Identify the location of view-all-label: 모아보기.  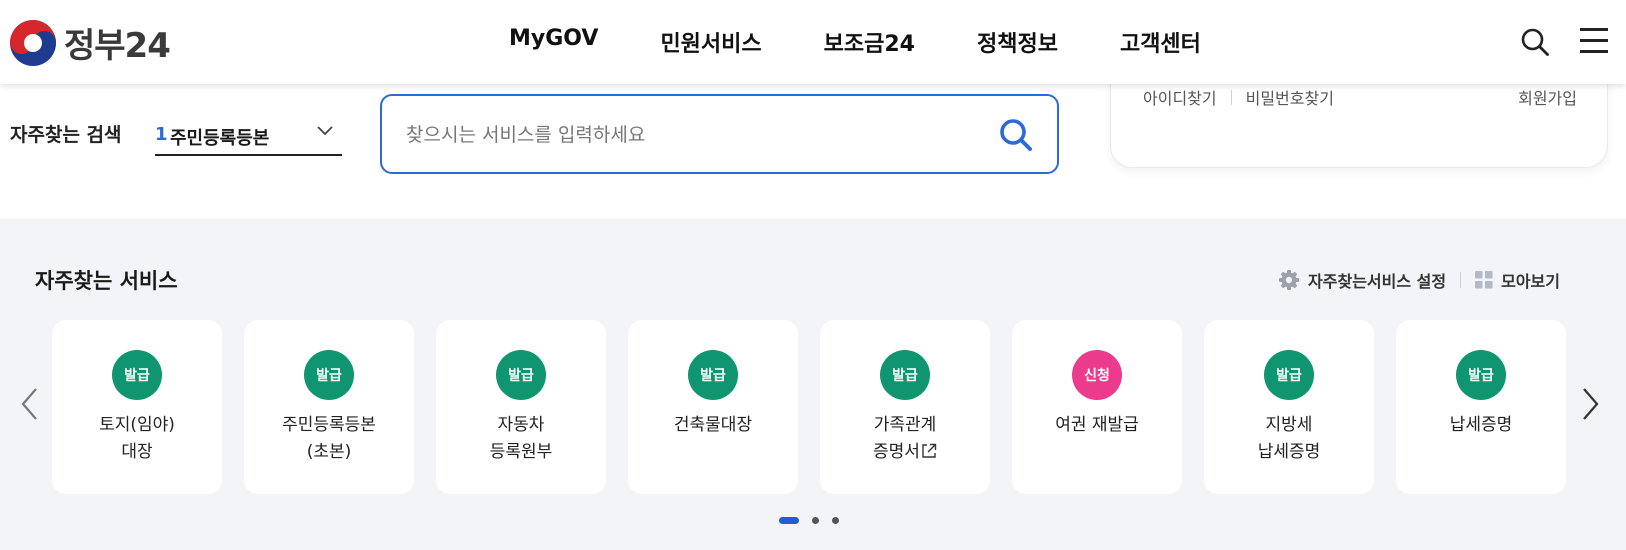
(1530, 281).